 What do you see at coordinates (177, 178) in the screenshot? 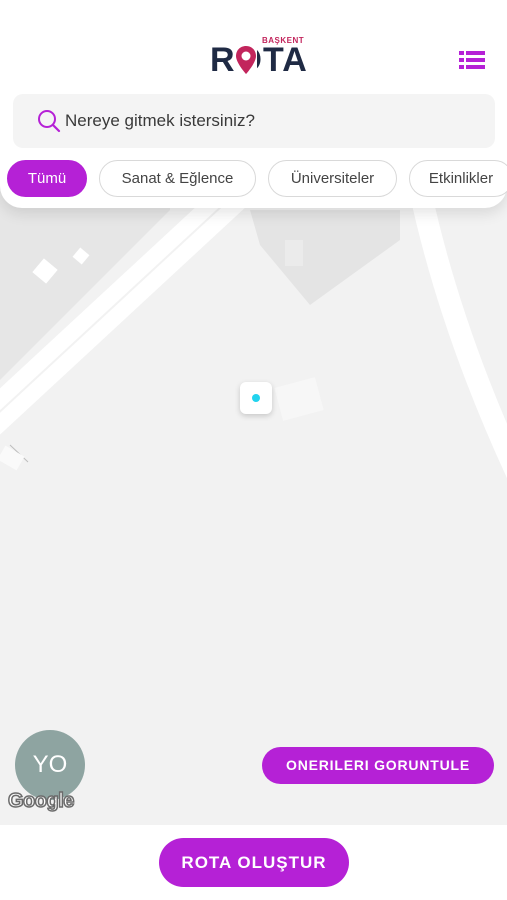
I see `filter-chip-arts-entertainment: Sanat & Eğlence` at bounding box center [177, 178].